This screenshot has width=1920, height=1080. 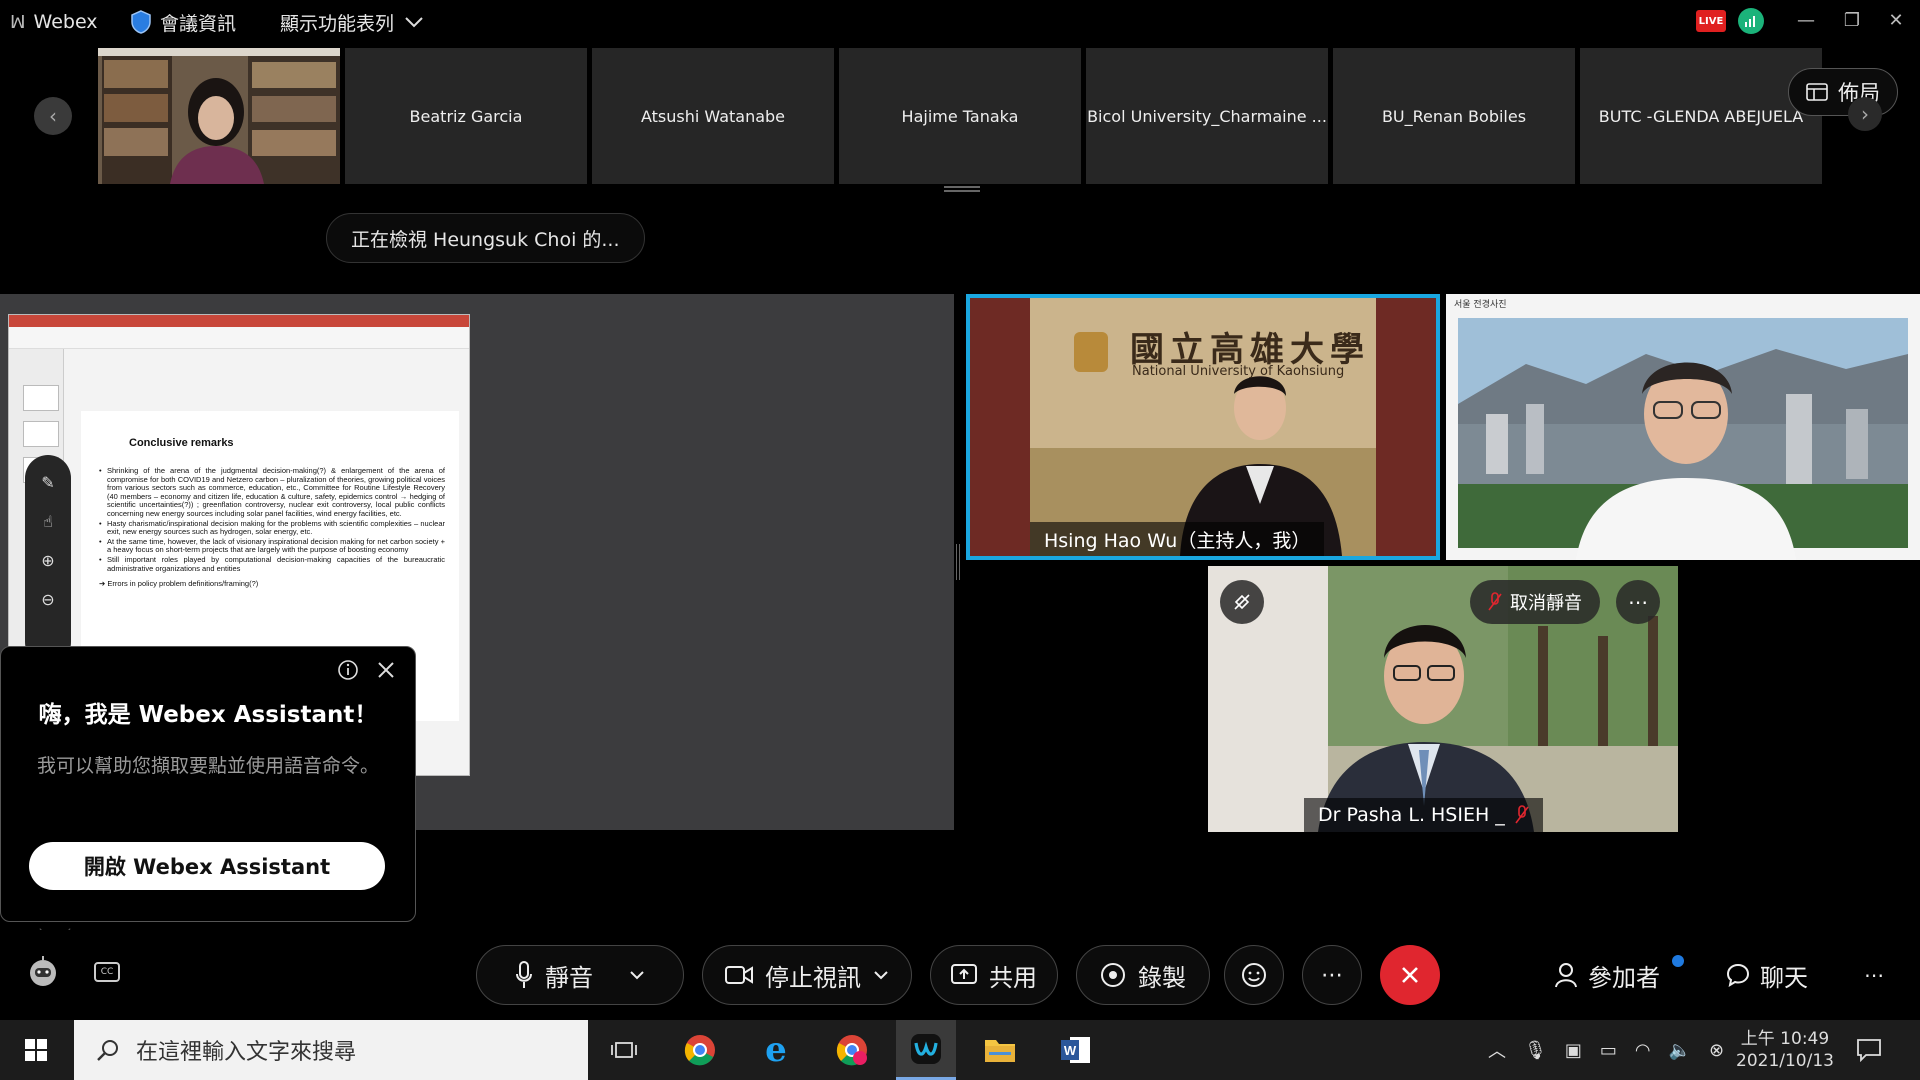 I want to click on wifi-icon: ◠, so click(x=1643, y=1050).